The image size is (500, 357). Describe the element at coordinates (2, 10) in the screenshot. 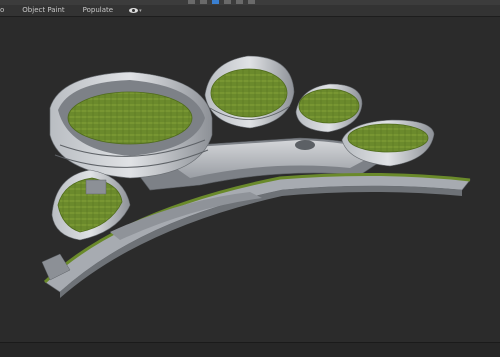

I see `tab-modeling: o` at that location.